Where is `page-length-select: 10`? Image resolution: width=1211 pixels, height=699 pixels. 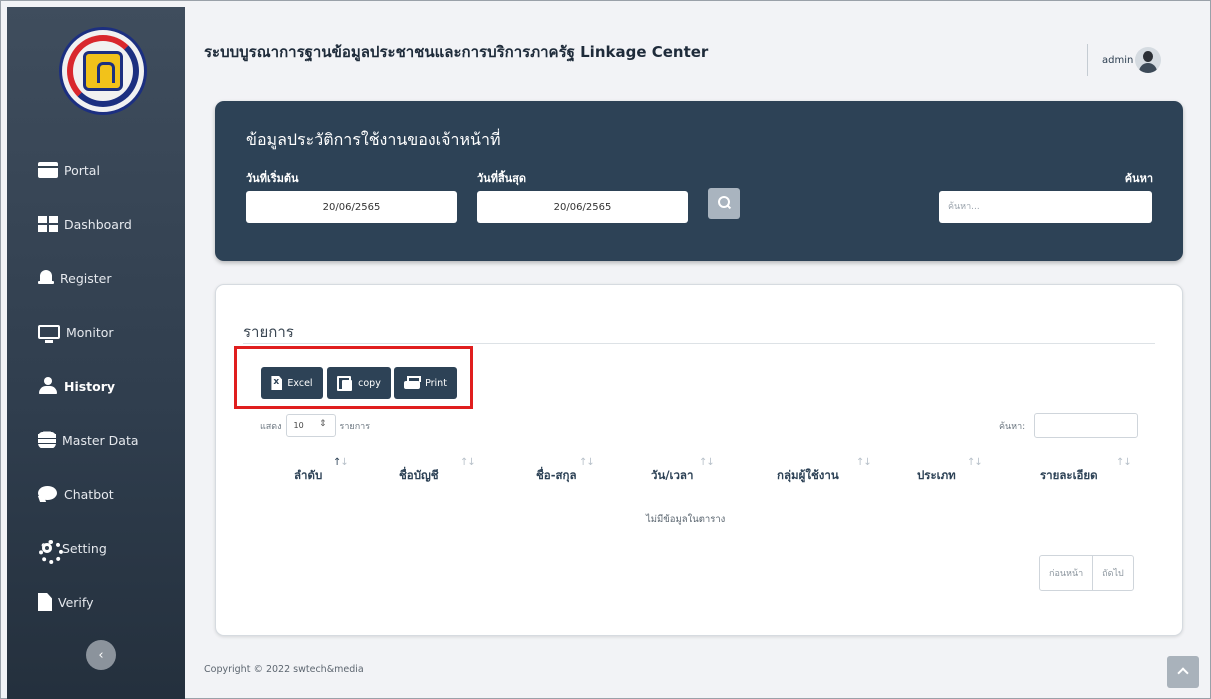
page-length-select: 10 is located at coordinates (310, 425).